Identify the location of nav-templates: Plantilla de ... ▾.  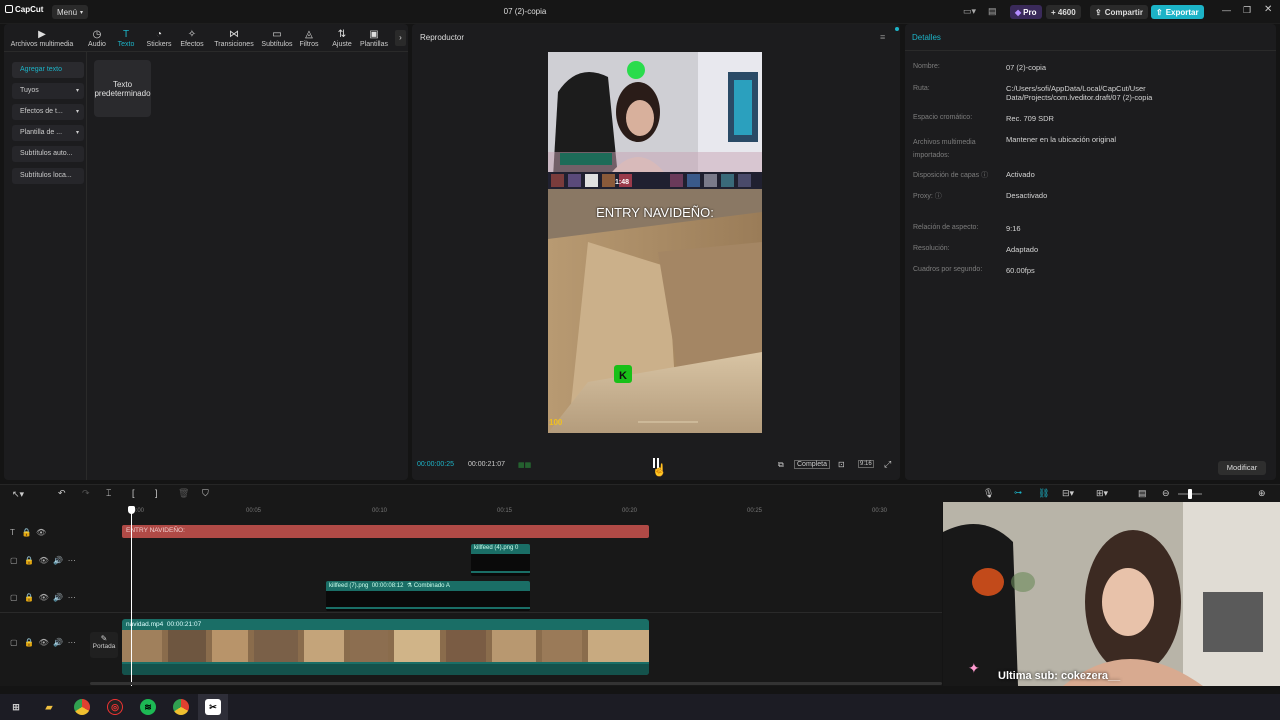
(48, 133).